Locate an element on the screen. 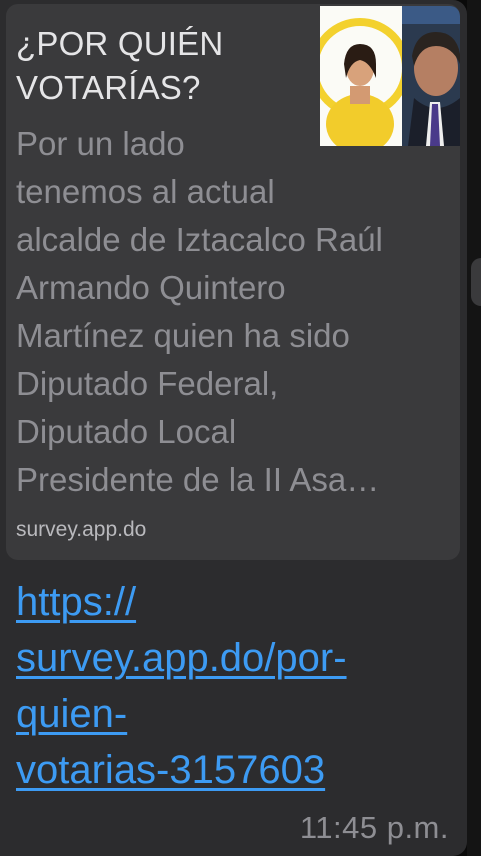 The height and width of the screenshot is (856, 481). message-timestamp: 11:45 p.m. is located at coordinates (374, 827).